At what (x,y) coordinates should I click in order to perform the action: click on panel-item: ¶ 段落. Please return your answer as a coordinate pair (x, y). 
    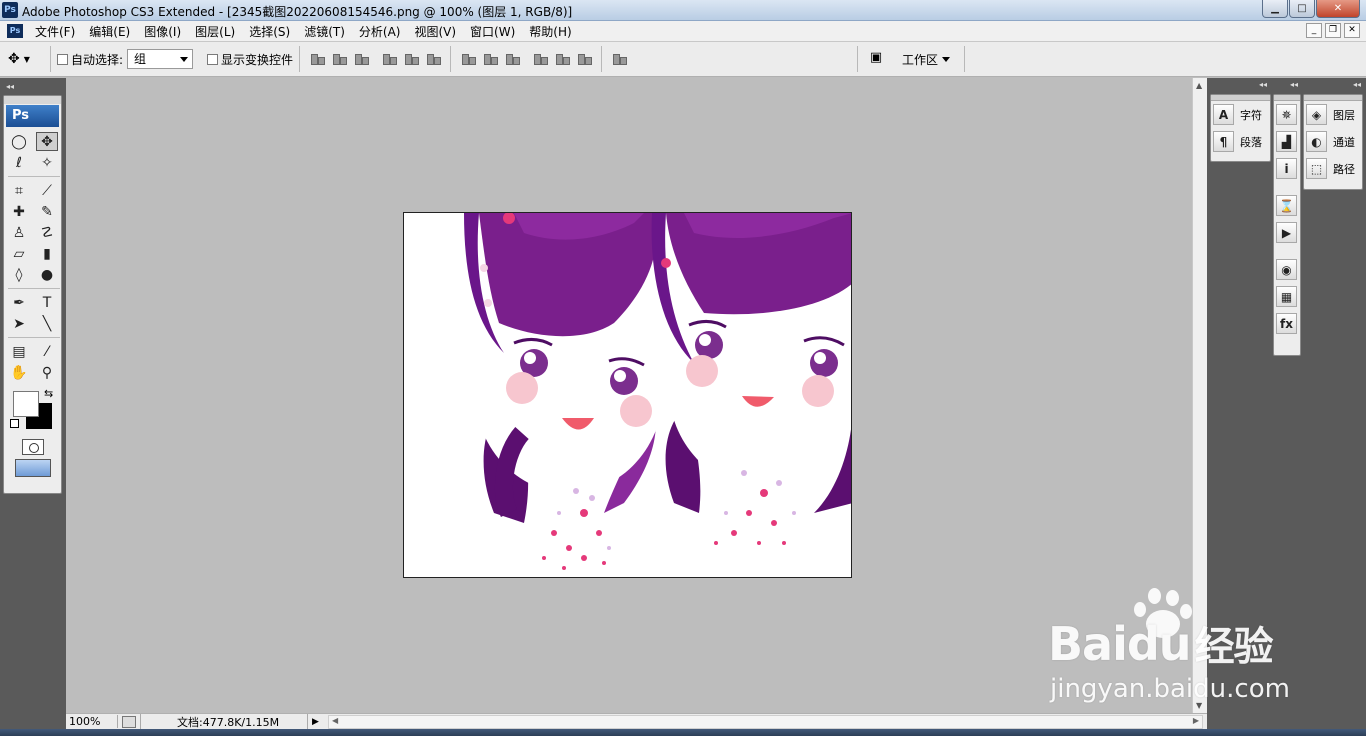
    Looking at the image, I should click on (1240, 141).